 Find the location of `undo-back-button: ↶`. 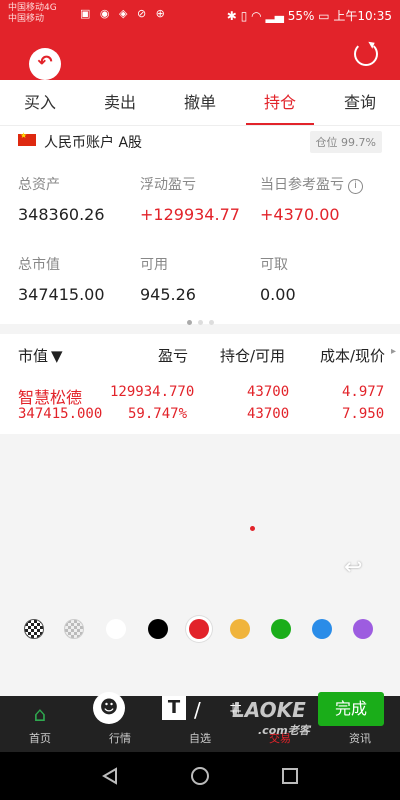

undo-back-button: ↶ is located at coordinates (45, 64).